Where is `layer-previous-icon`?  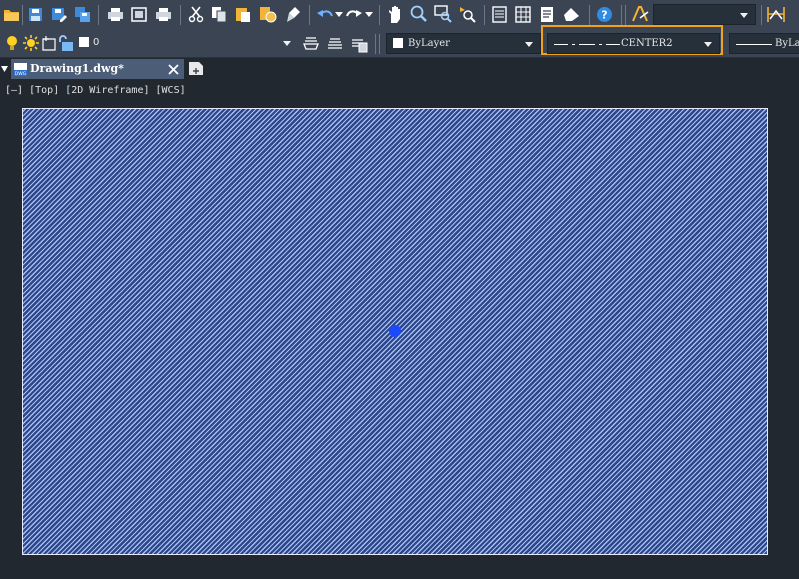
layer-previous-icon is located at coordinates (335, 43).